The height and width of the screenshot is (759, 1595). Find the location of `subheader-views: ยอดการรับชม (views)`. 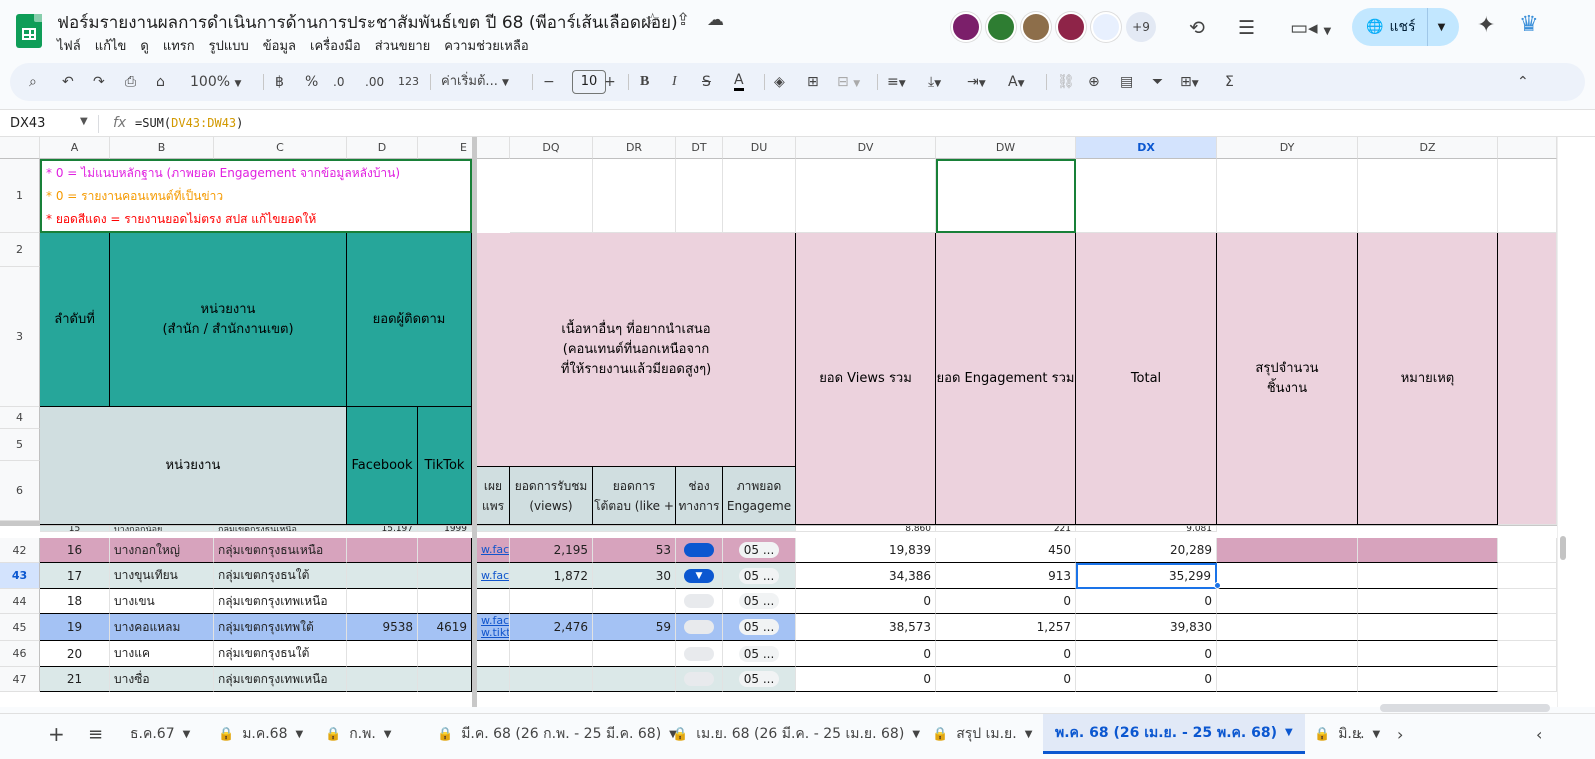

subheader-views: ยอดการรับชม (views) is located at coordinates (551, 496).